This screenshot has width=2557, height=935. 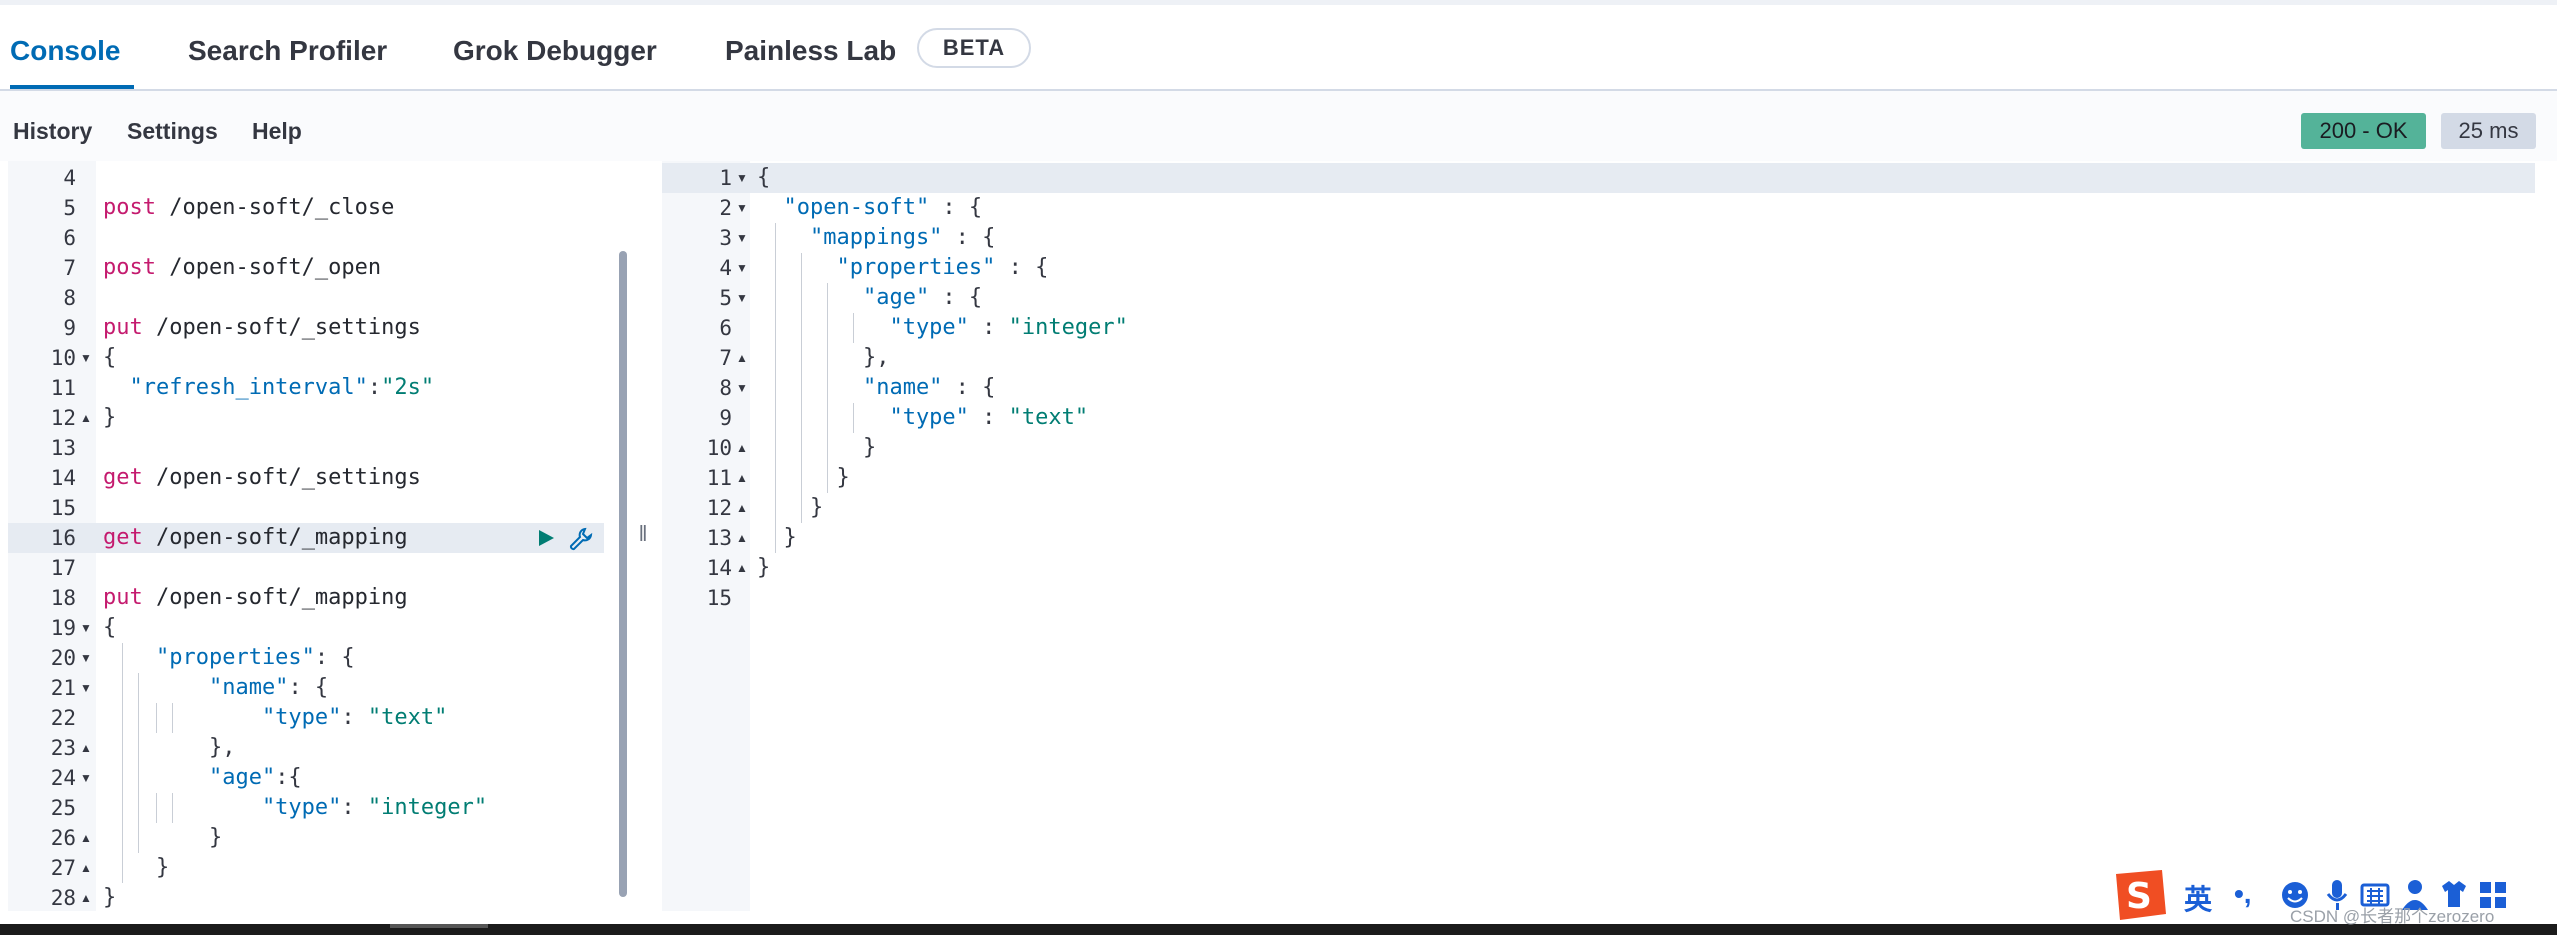 I want to click on code-sep: :, so click(x=354, y=807).